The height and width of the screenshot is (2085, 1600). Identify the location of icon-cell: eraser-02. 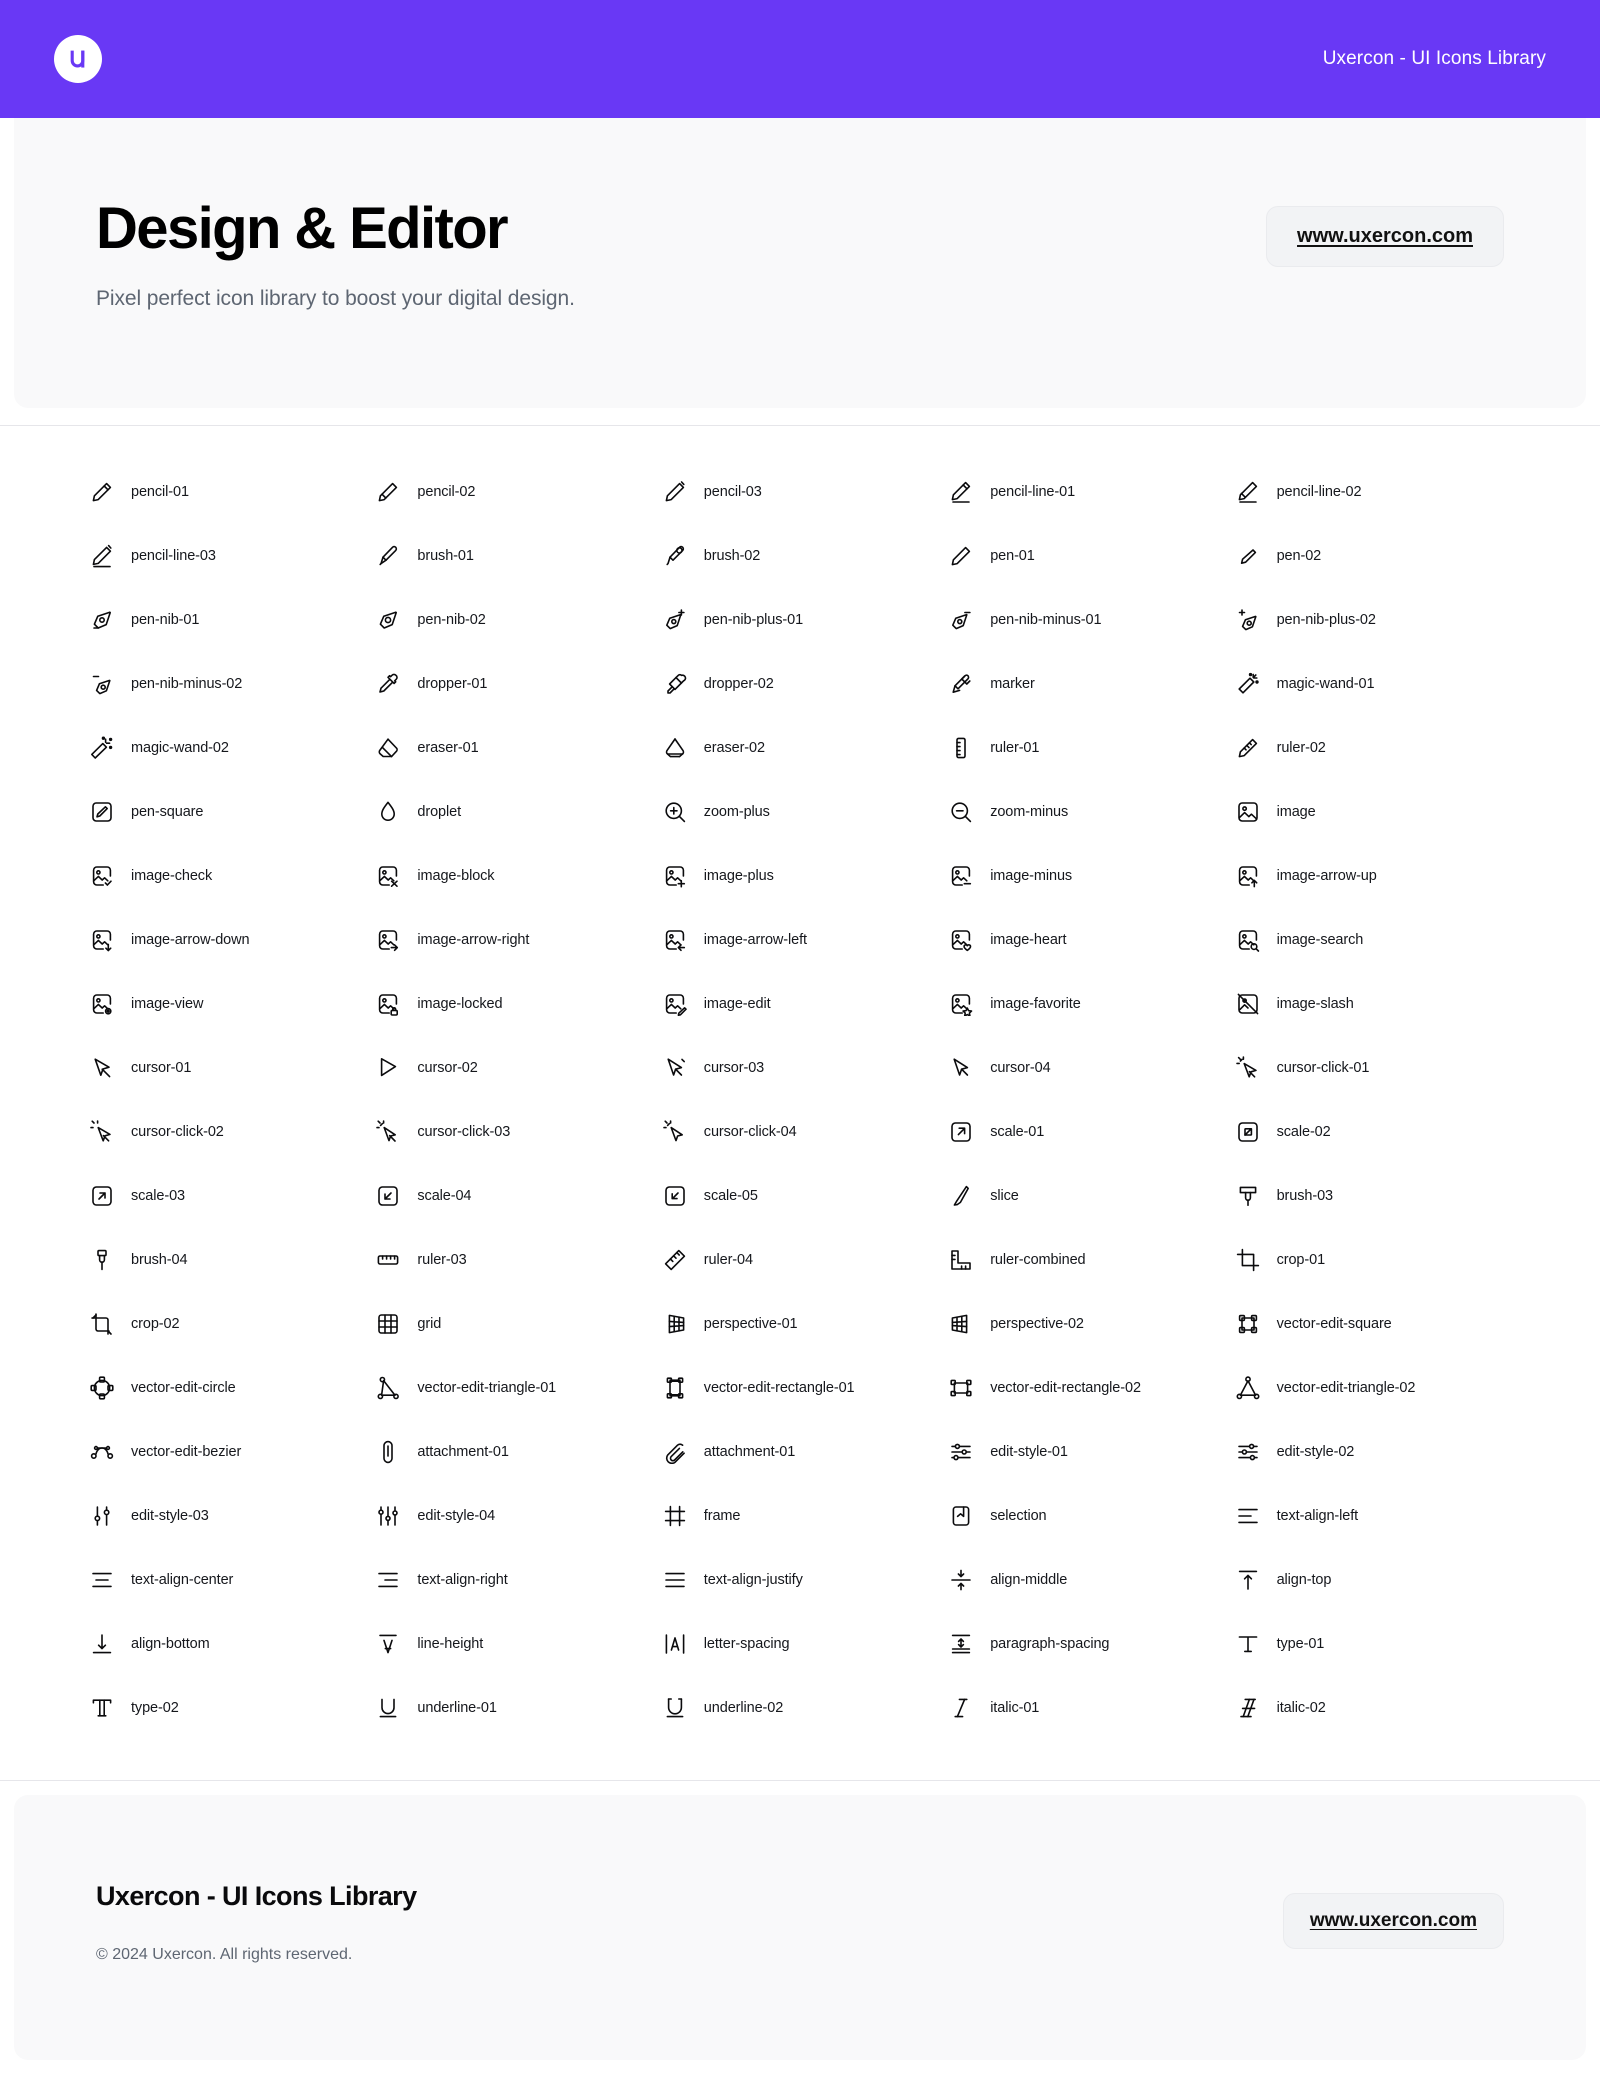
(806, 748).